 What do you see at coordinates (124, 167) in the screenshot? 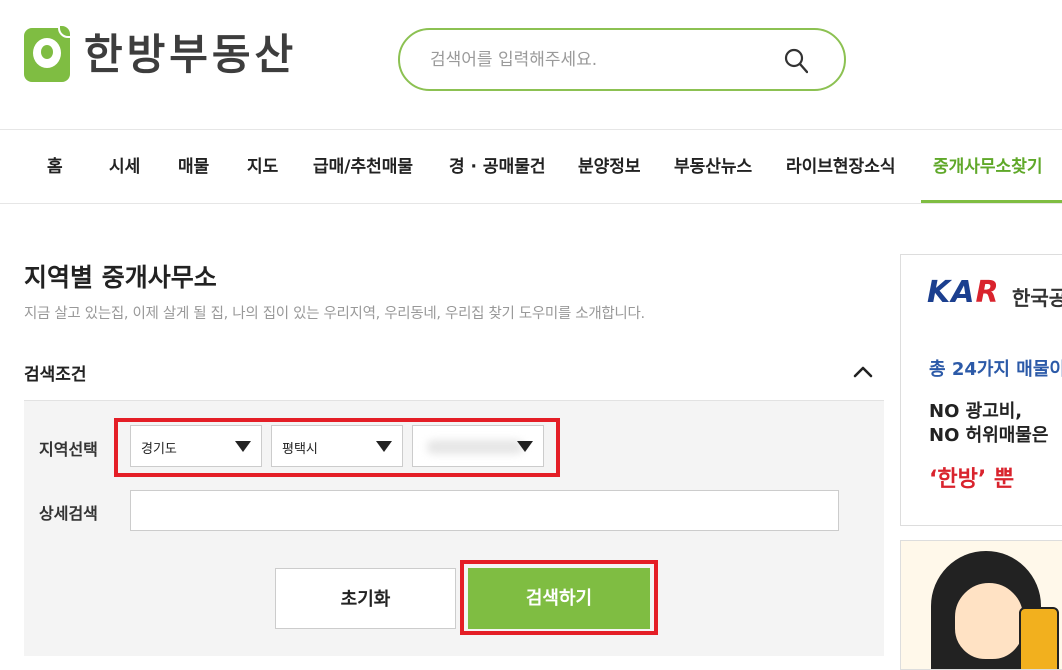
I see `nav-item-price: 시세` at bounding box center [124, 167].